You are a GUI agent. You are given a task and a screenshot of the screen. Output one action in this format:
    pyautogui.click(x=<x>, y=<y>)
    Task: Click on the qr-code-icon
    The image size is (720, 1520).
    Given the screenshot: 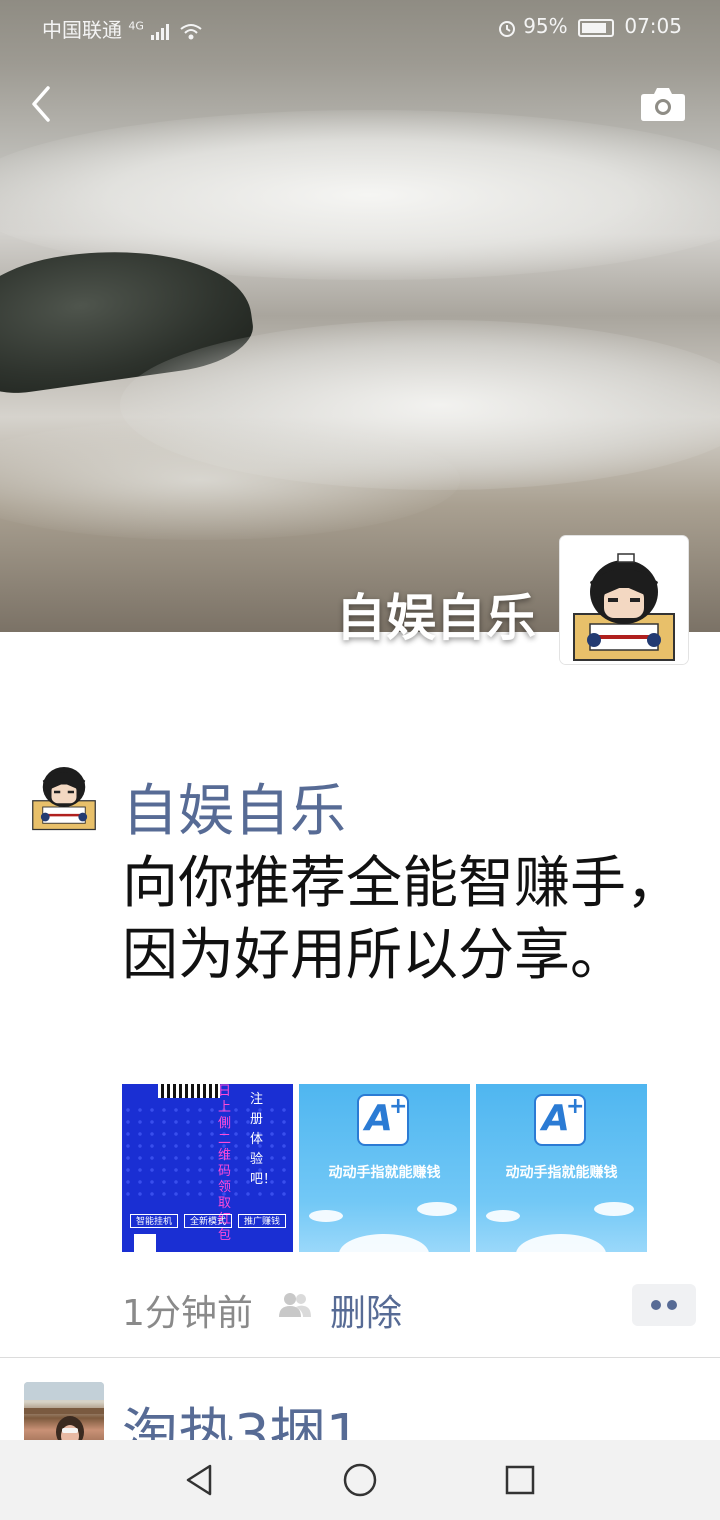 What is the action you would take?
    pyautogui.click(x=145, y=1243)
    